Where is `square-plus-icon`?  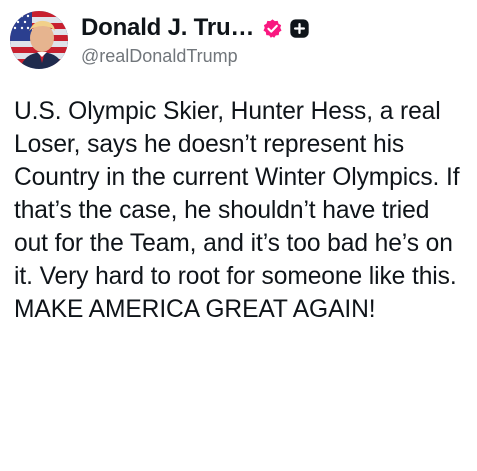 square-plus-icon is located at coordinates (299, 28).